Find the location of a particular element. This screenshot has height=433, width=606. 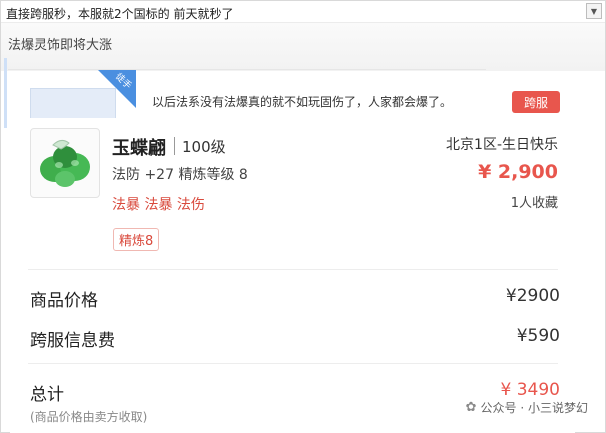

summary-divider is located at coordinates (293, 363).